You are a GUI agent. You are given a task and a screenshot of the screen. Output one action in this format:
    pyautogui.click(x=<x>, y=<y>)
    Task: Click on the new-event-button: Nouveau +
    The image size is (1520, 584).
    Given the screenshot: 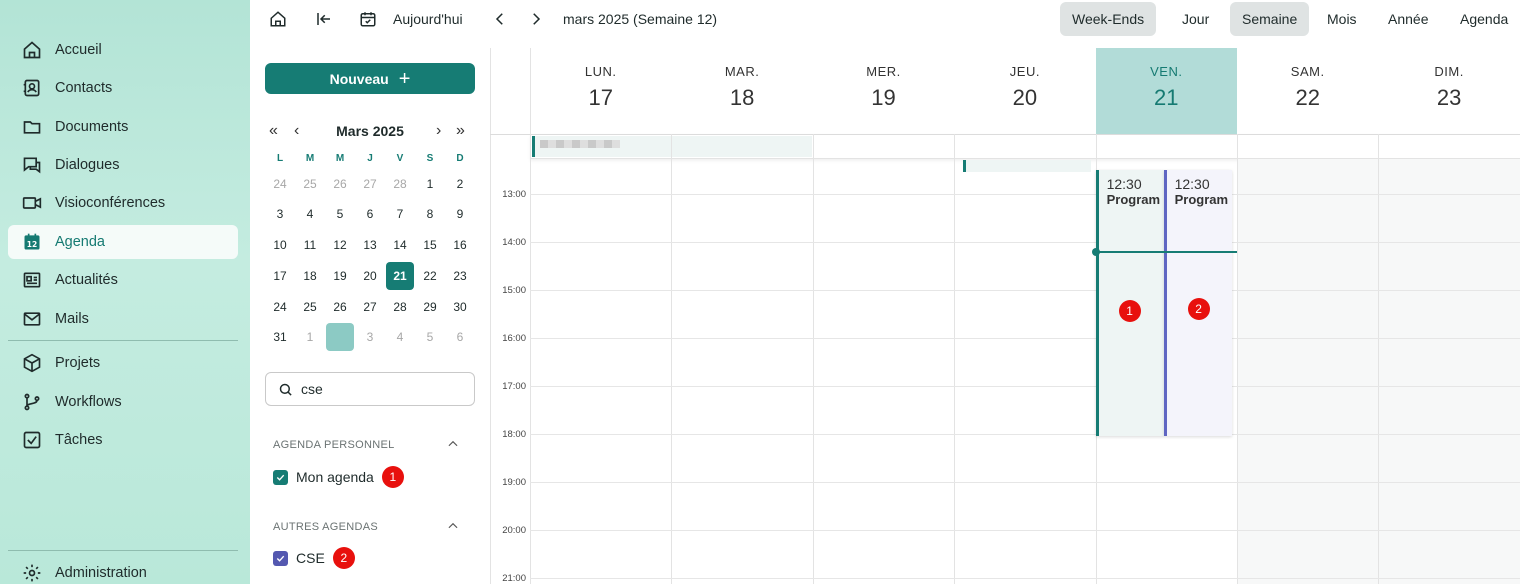 What is the action you would take?
    pyautogui.click(x=370, y=78)
    